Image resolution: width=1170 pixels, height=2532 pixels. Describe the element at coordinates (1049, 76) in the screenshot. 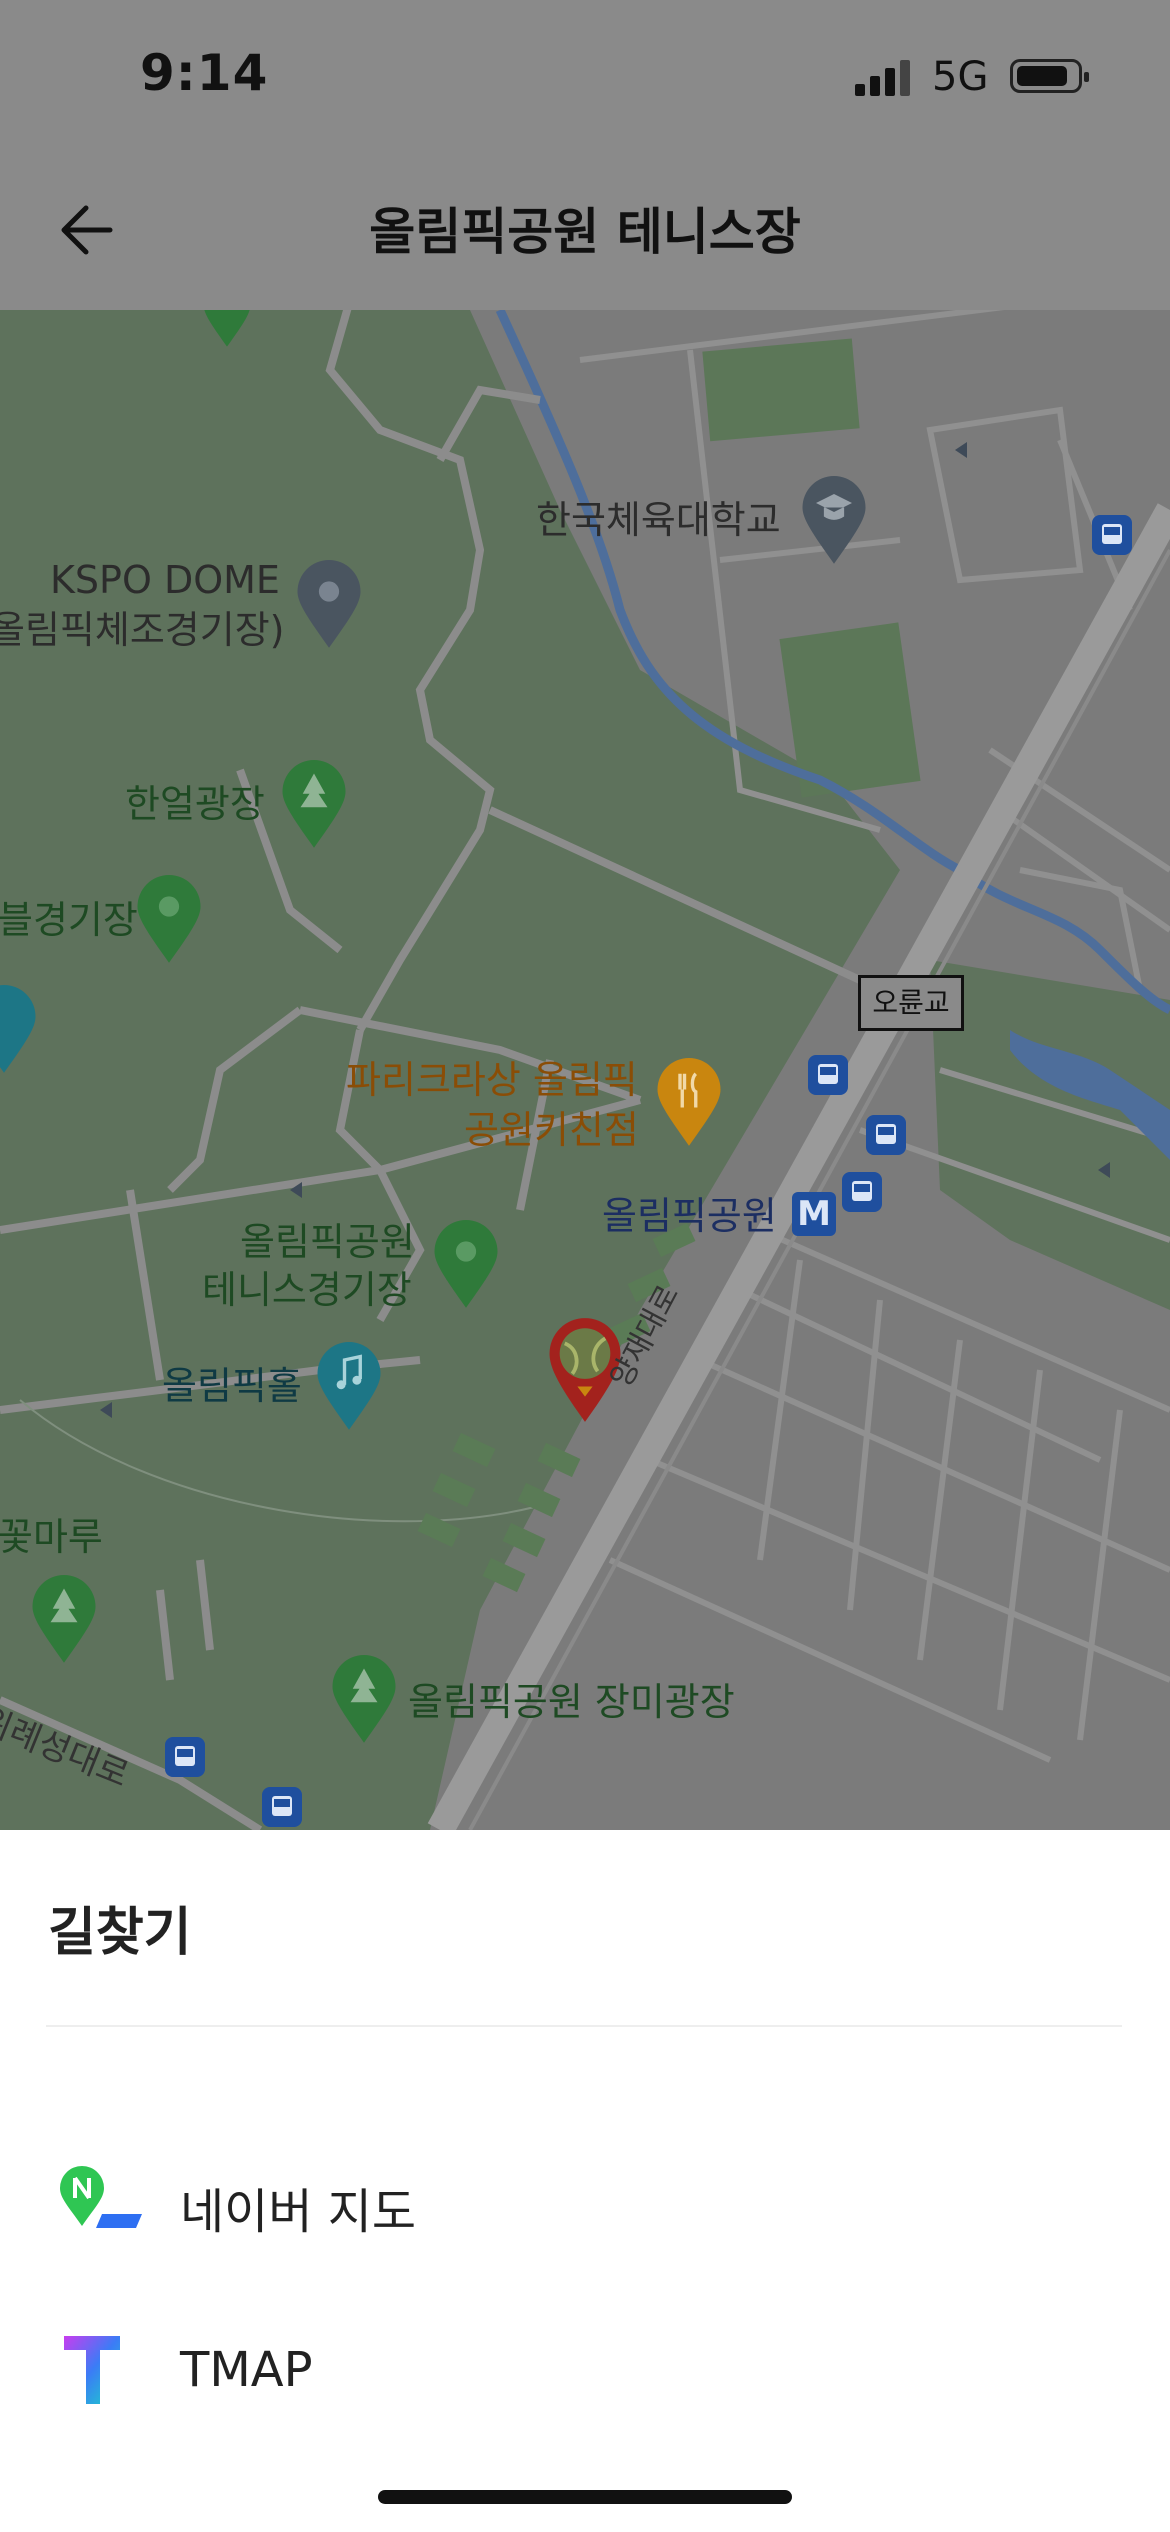

I see `battery-icon` at that location.